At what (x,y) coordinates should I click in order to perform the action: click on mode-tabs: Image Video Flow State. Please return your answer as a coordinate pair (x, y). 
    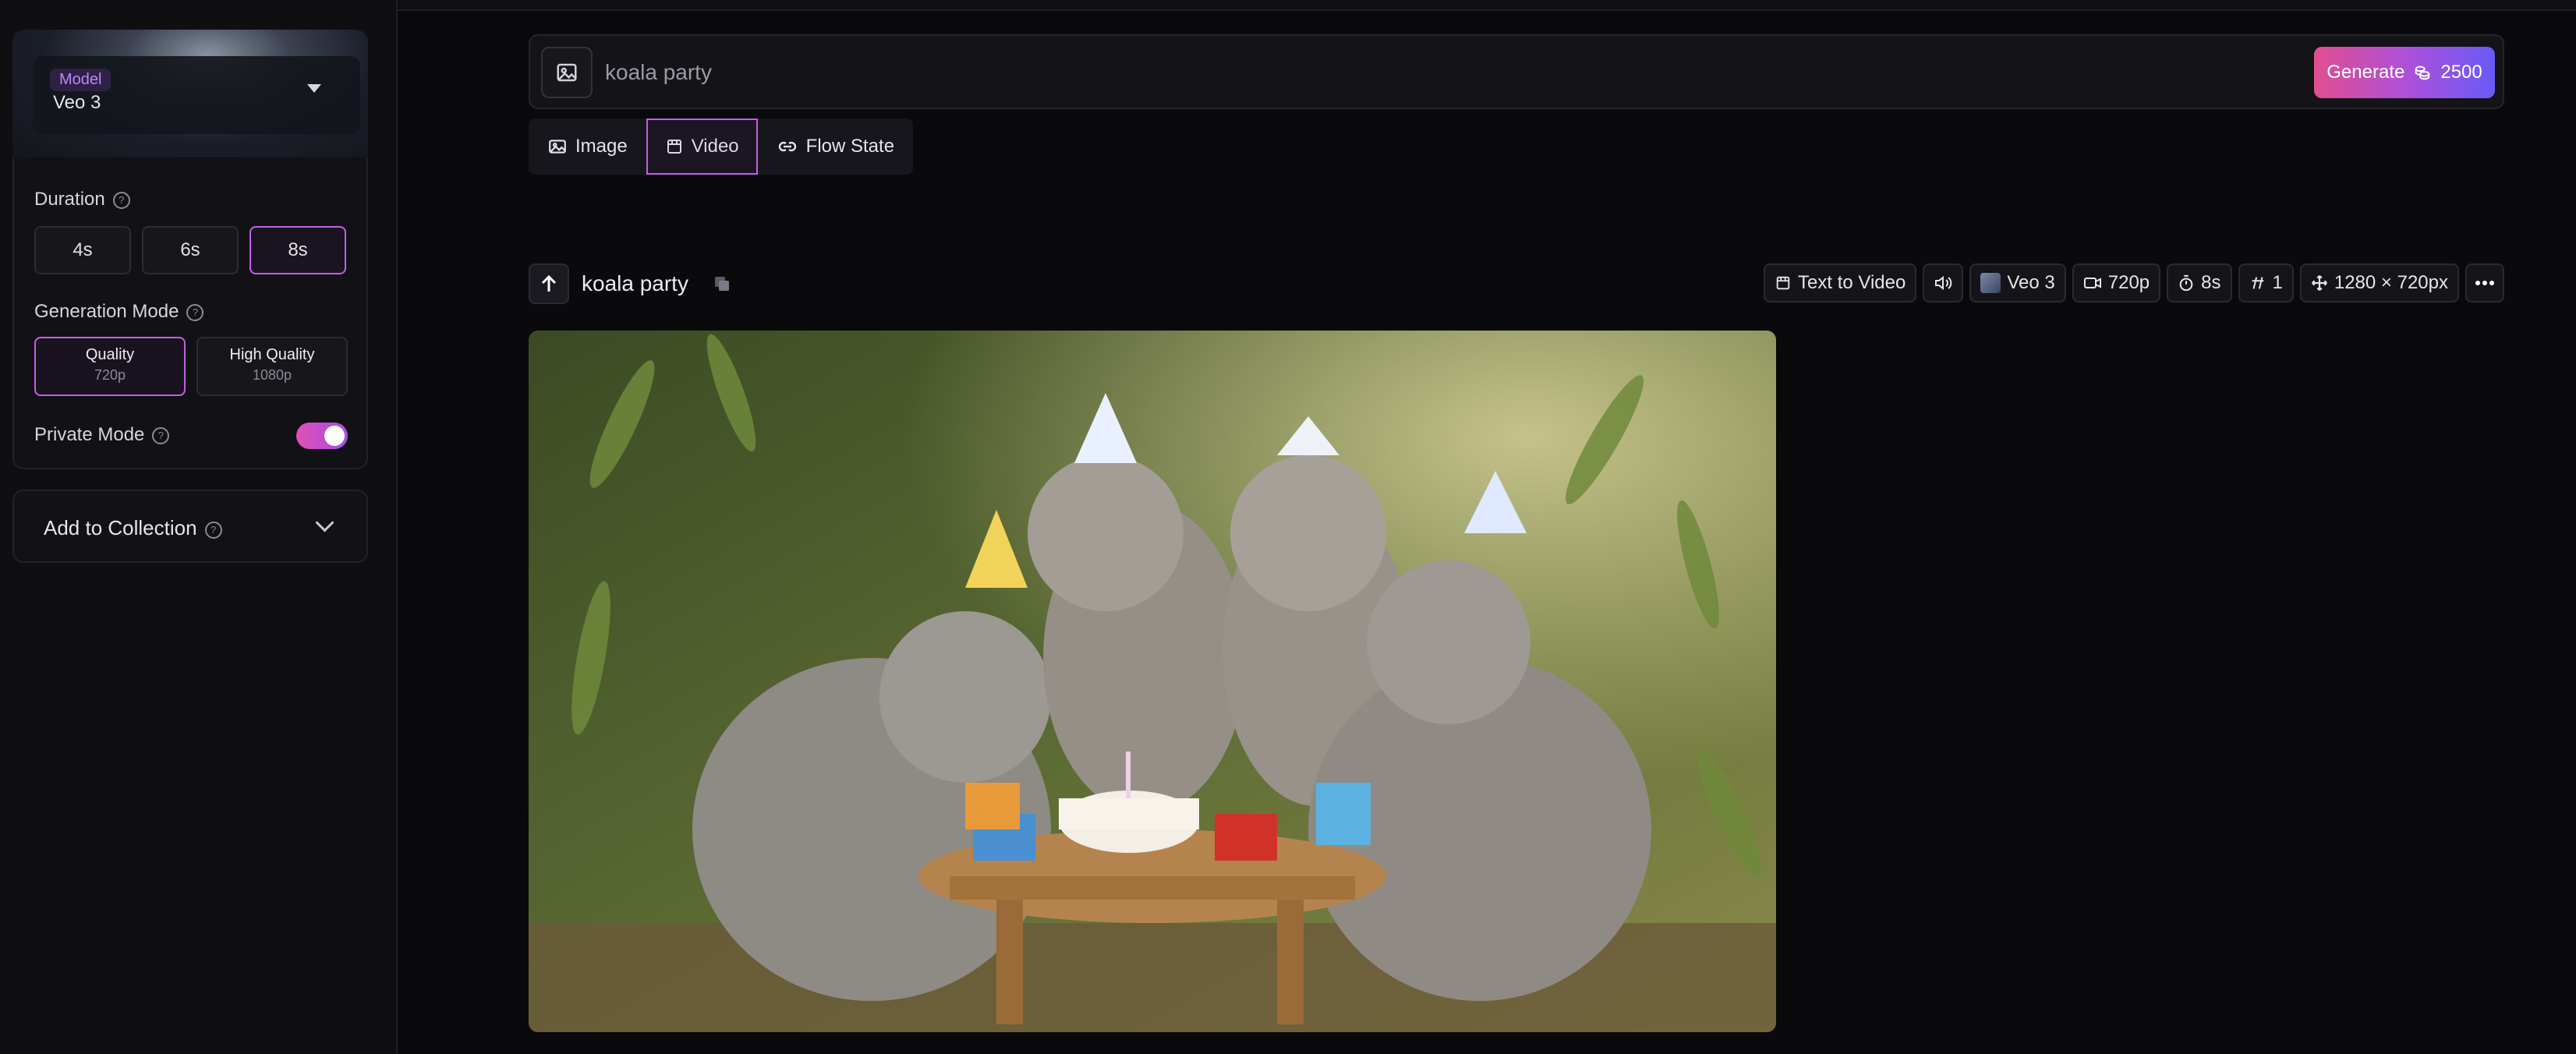
    Looking at the image, I should click on (721, 146).